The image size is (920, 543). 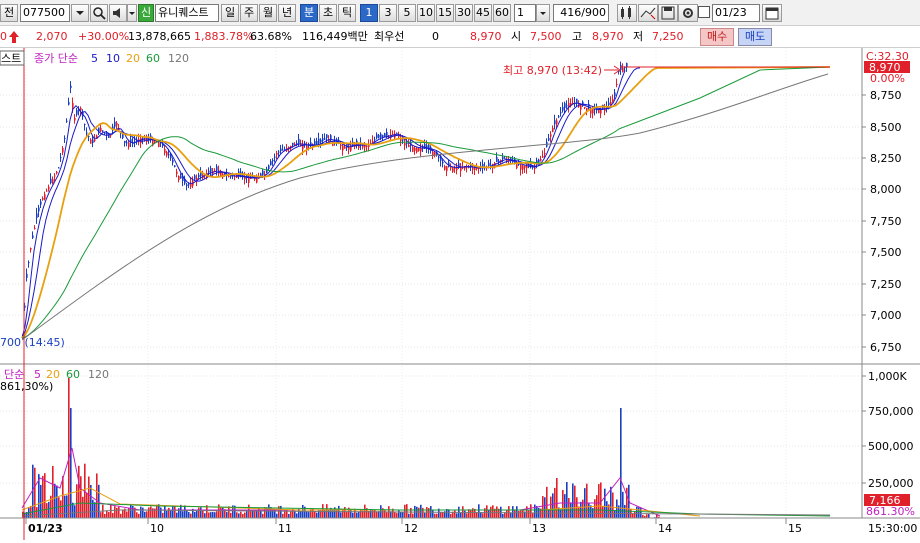 What do you see at coordinates (309, 13) in the screenshot?
I see `period-minute-button: 분` at bounding box center [309, 13].